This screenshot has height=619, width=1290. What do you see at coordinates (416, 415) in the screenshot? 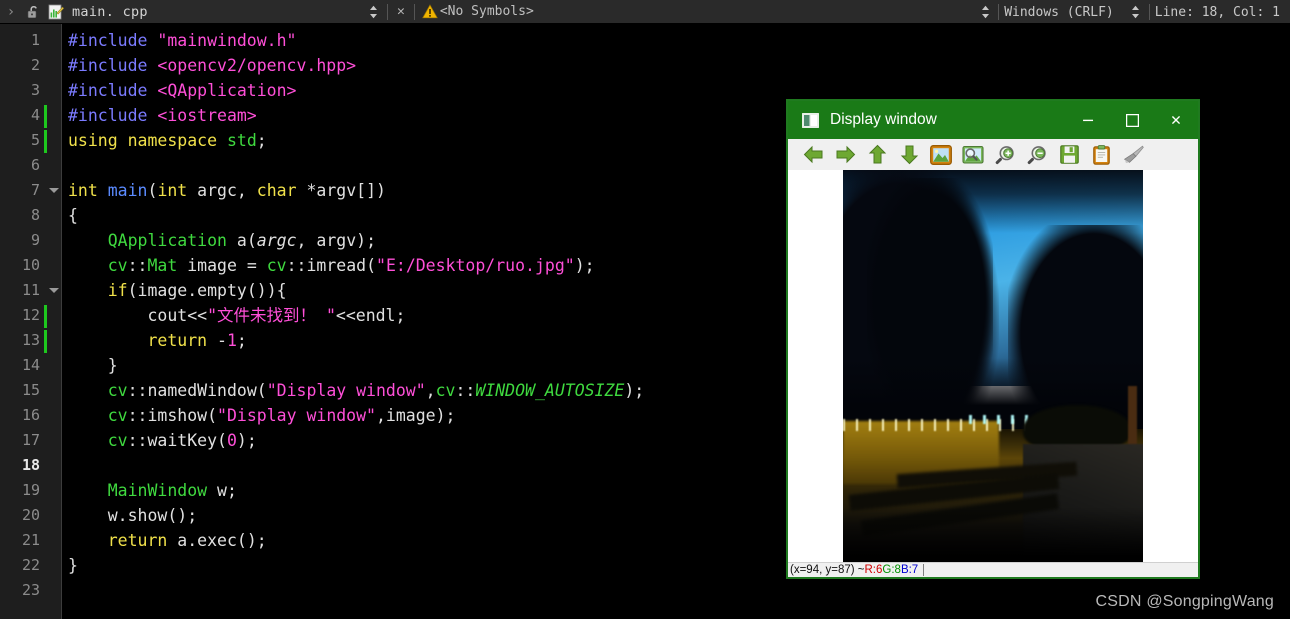
I see `code-token: ,image);` at bounding box center [416, 415].